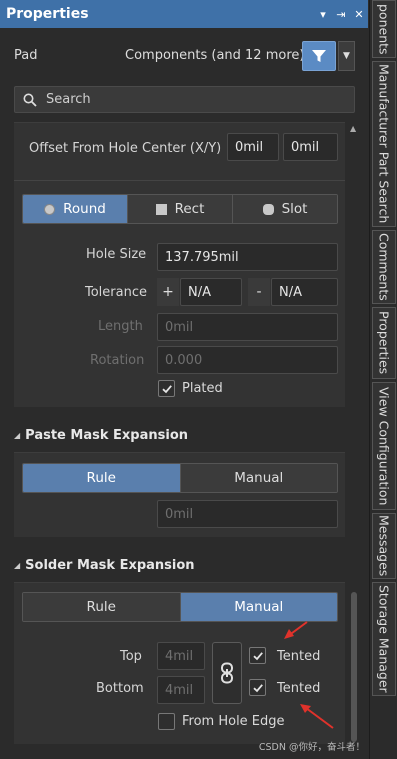  What do you see at coordinates (317, 716) in the screenshot?
I see `annotation-arrow-bottom-tented` at bounding box center [317, 716].